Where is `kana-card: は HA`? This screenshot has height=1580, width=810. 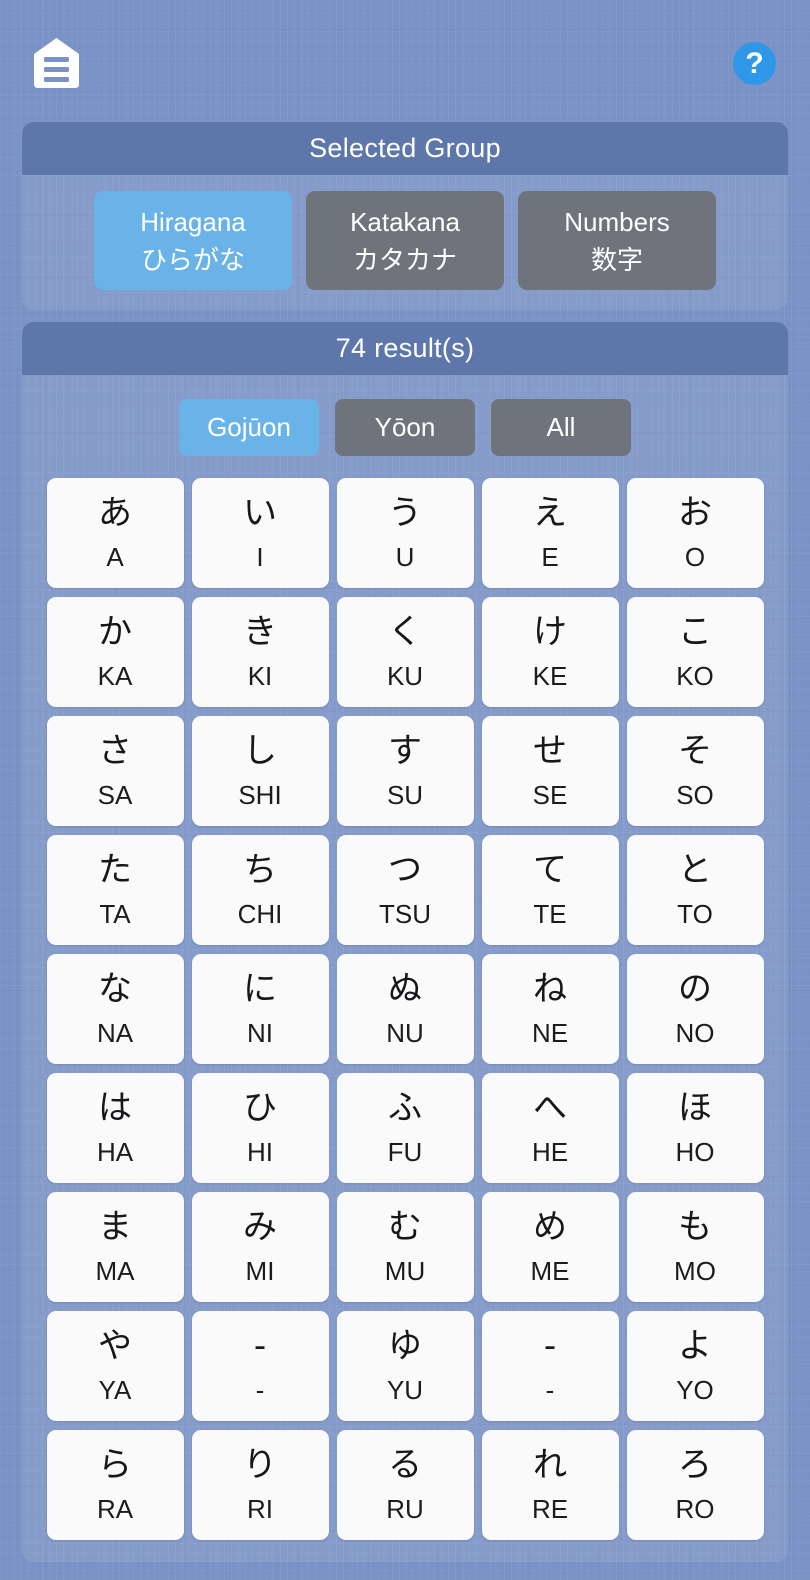
kana-card: は HA is located at coordinates (115, 1128).